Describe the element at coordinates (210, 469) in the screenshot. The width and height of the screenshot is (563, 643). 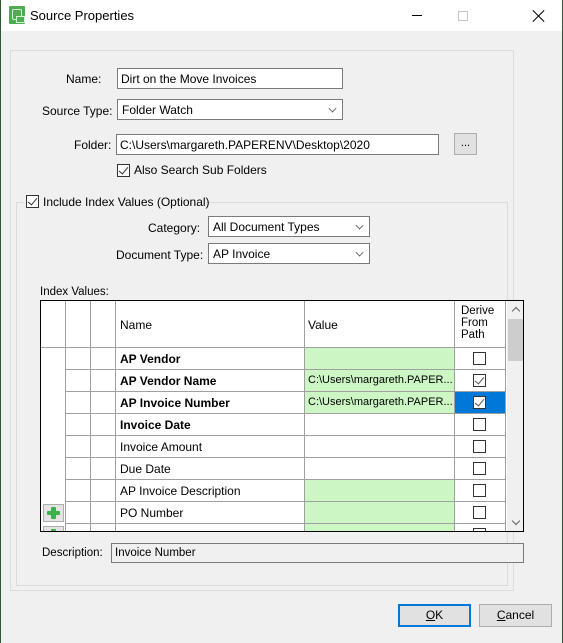
I see `index-name-cell: Due Date` at that location.